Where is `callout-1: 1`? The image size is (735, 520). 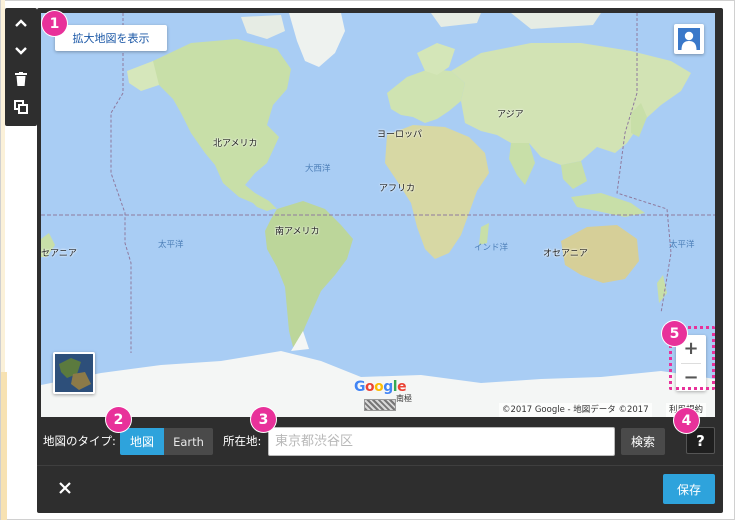
callout-1: 1 is located at coordinates (54, 23).